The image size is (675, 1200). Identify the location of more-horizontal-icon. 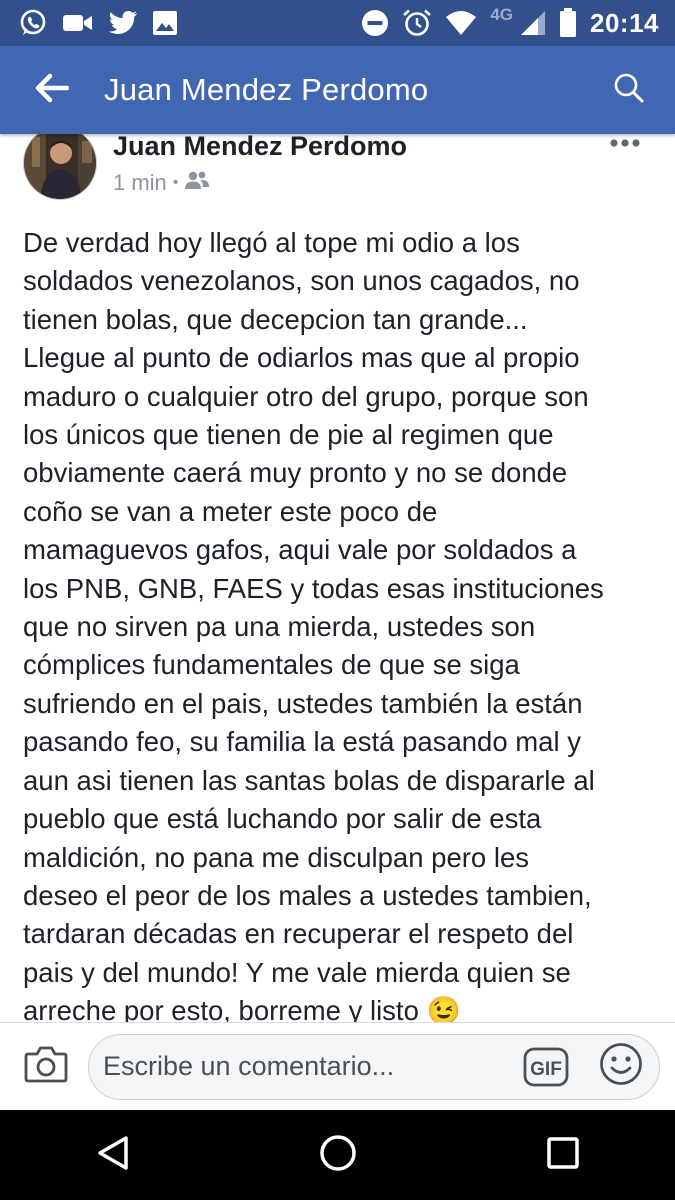
(625, 144).